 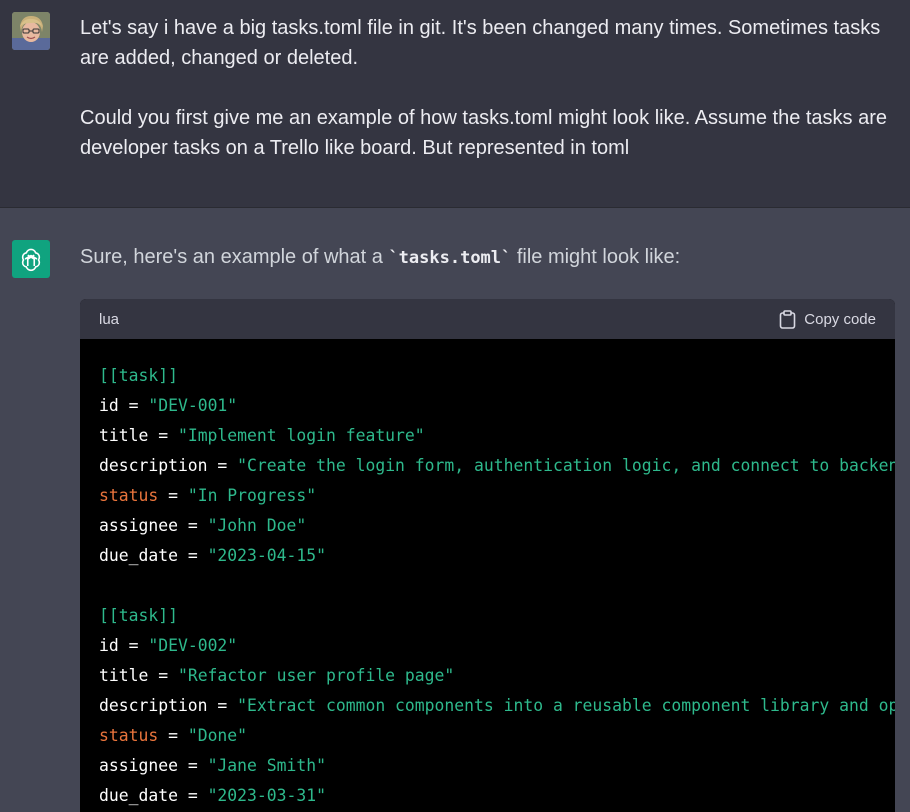 I want to click on code-string-value: "Done", so click(x=217, y=735).